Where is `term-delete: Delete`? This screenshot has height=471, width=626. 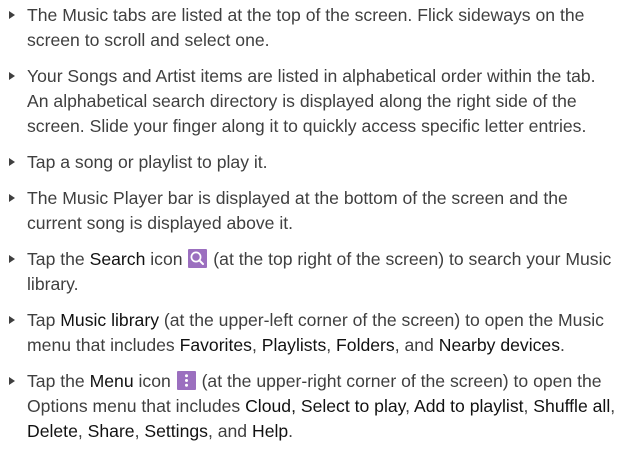
term-delete: Delete is located at coordinates (52, 431).